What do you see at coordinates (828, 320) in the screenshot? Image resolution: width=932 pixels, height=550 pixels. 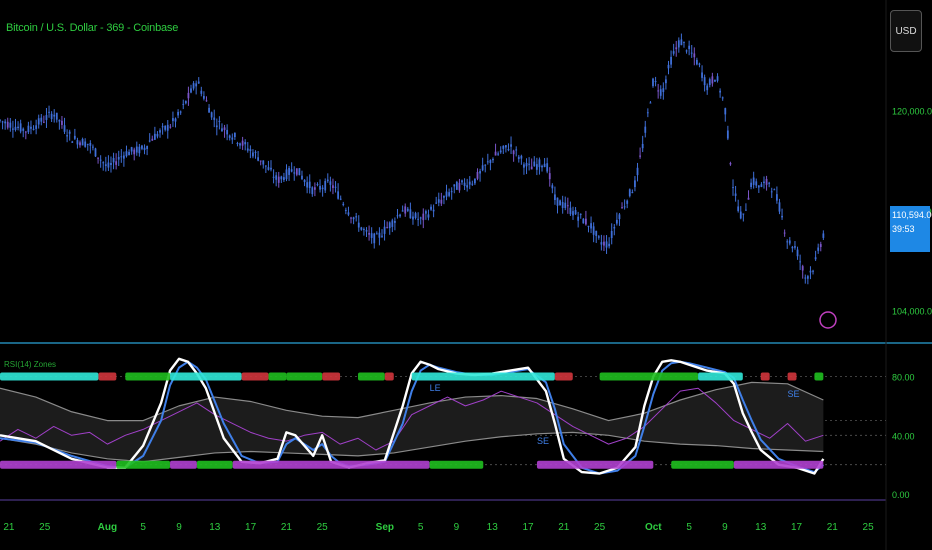 I see `lightning-icon` at bounding box center [828, 320].